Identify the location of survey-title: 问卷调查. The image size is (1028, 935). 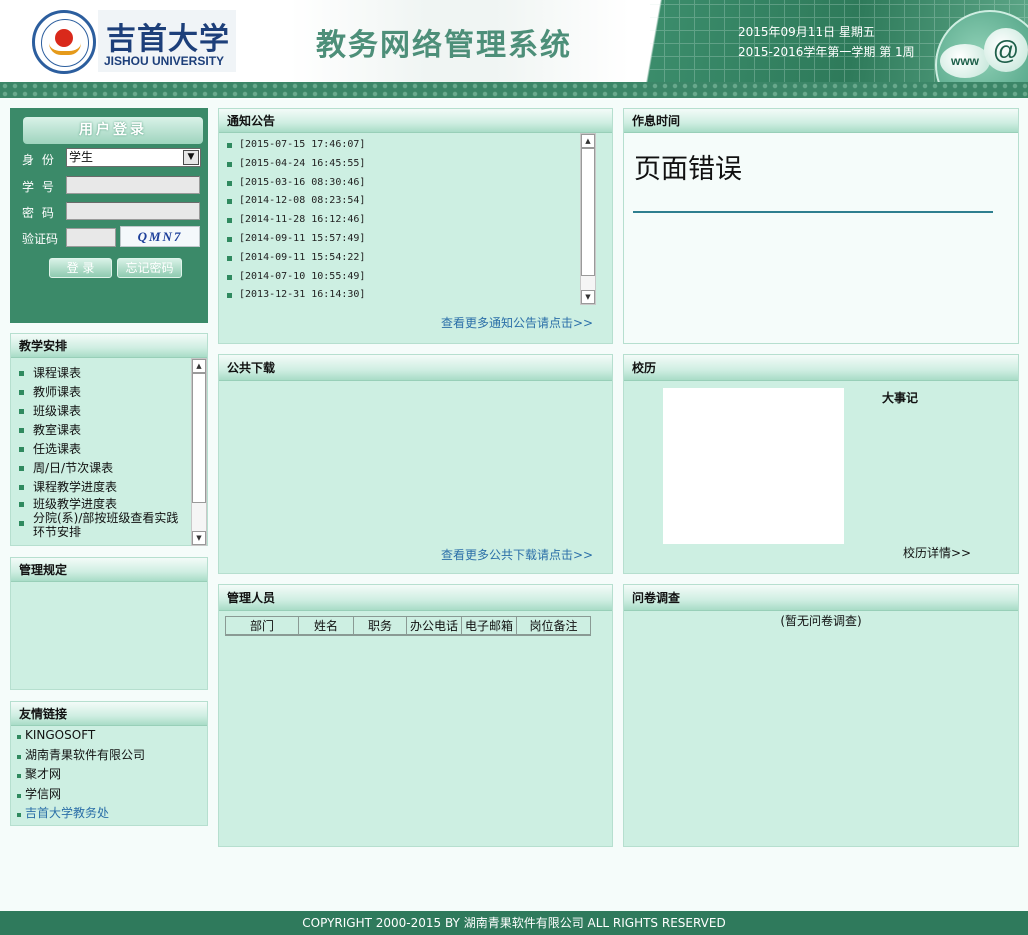
(821, 598).